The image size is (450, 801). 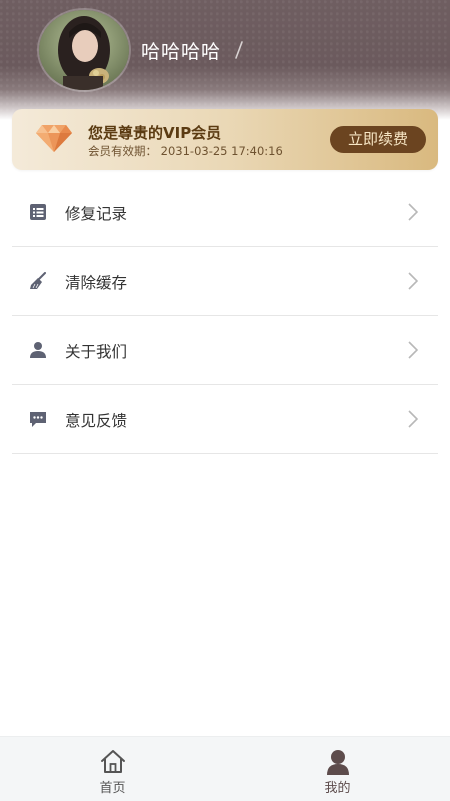 I want to click on nav-label-mine: 我的, so click(x=337, y=788).